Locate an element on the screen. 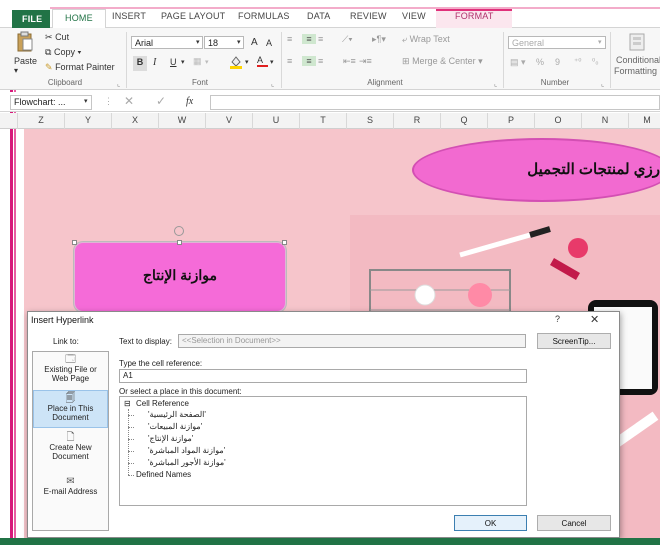 Image resolution: width=660 pixels, height=545 pixels. font-launcher-icon: ⌞ is located at coordinates (272, 84).